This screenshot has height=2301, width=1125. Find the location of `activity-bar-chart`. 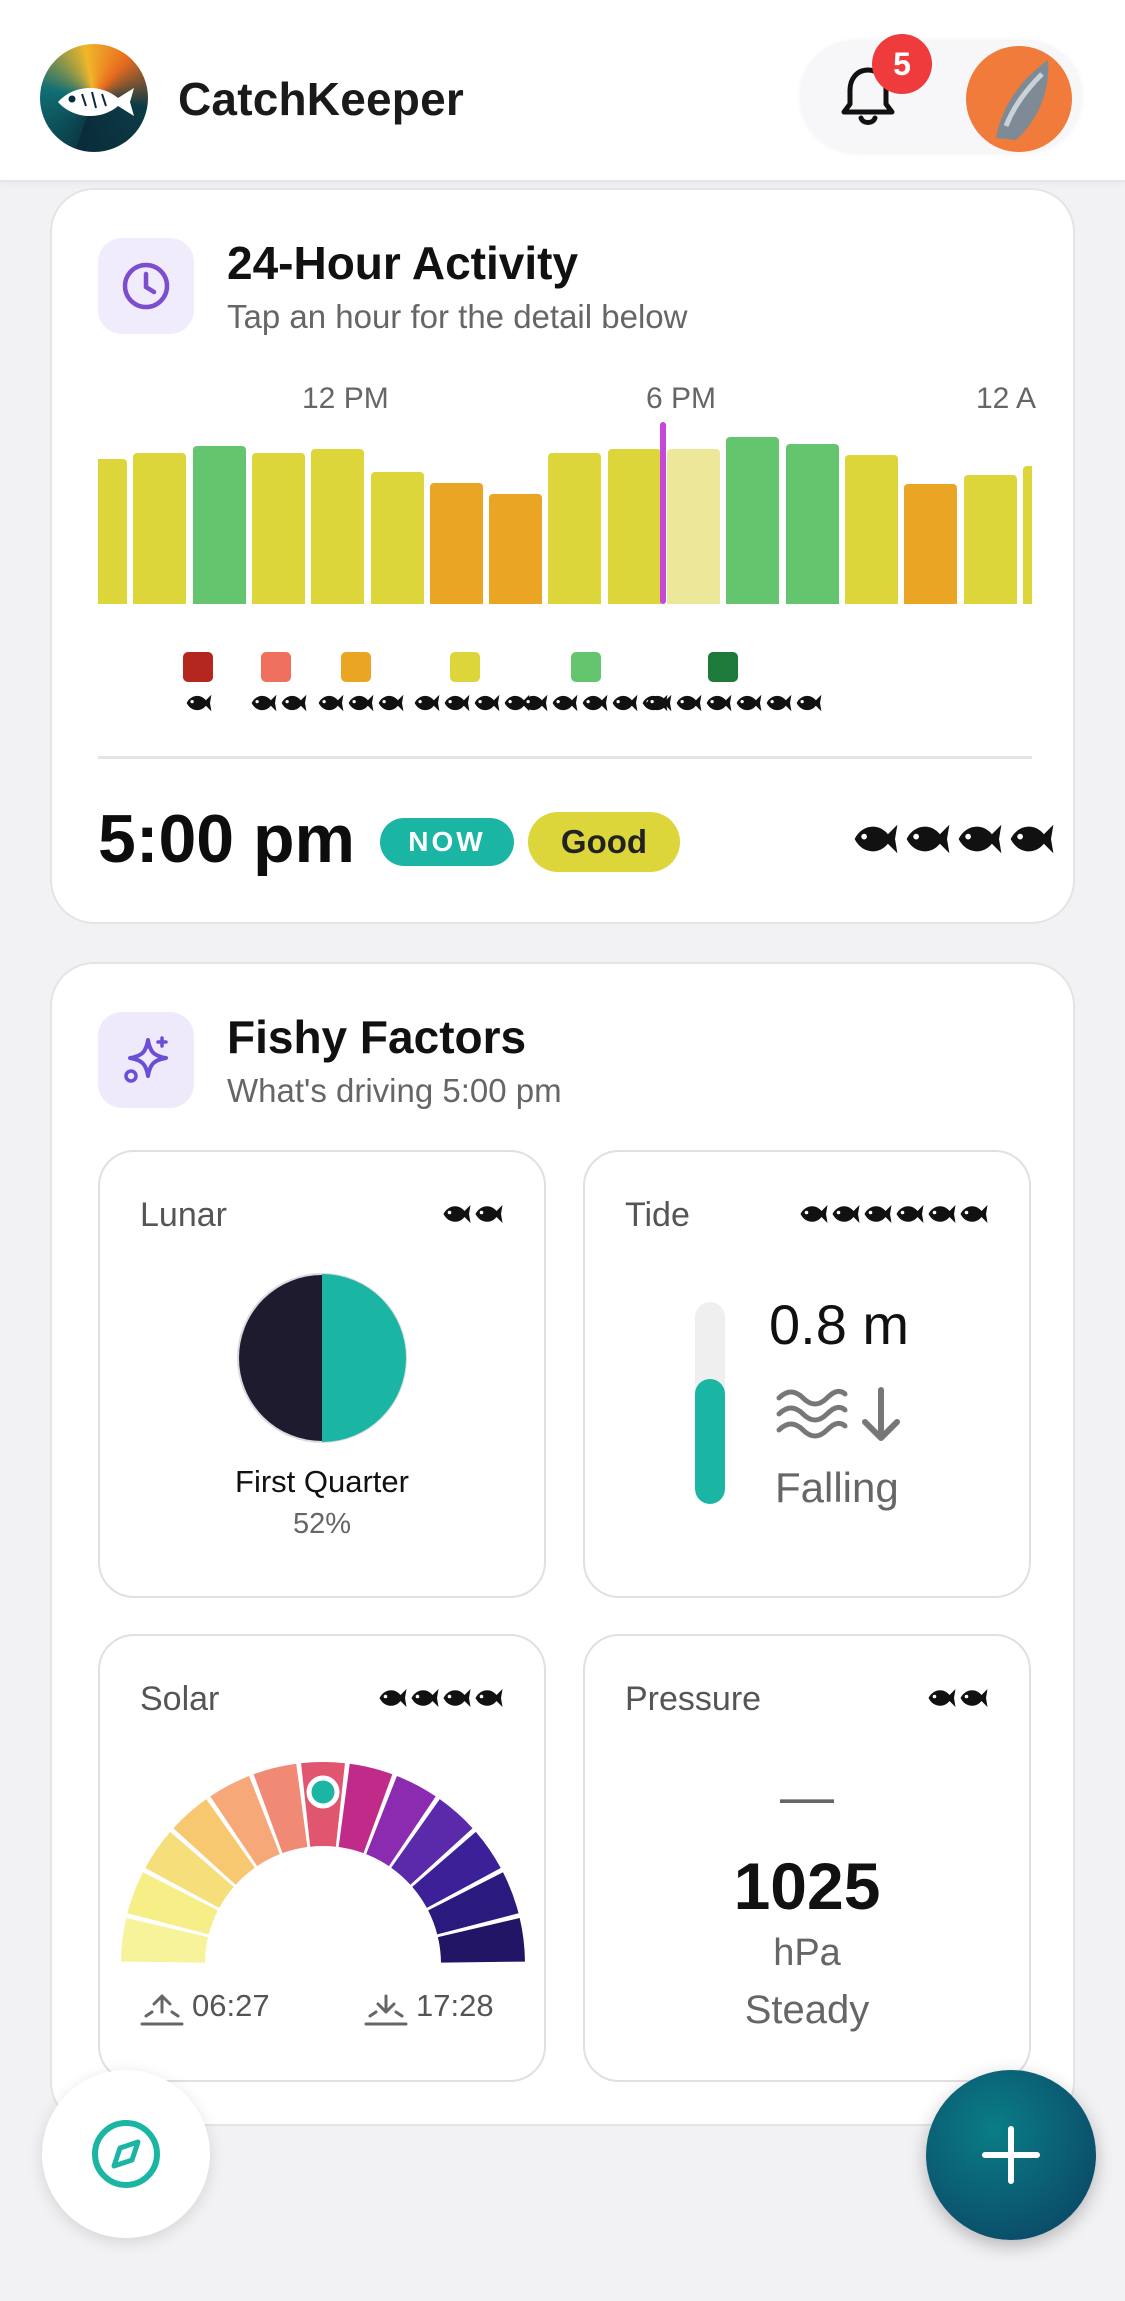

activity-bar-chart is located at coordinates (565, 512).